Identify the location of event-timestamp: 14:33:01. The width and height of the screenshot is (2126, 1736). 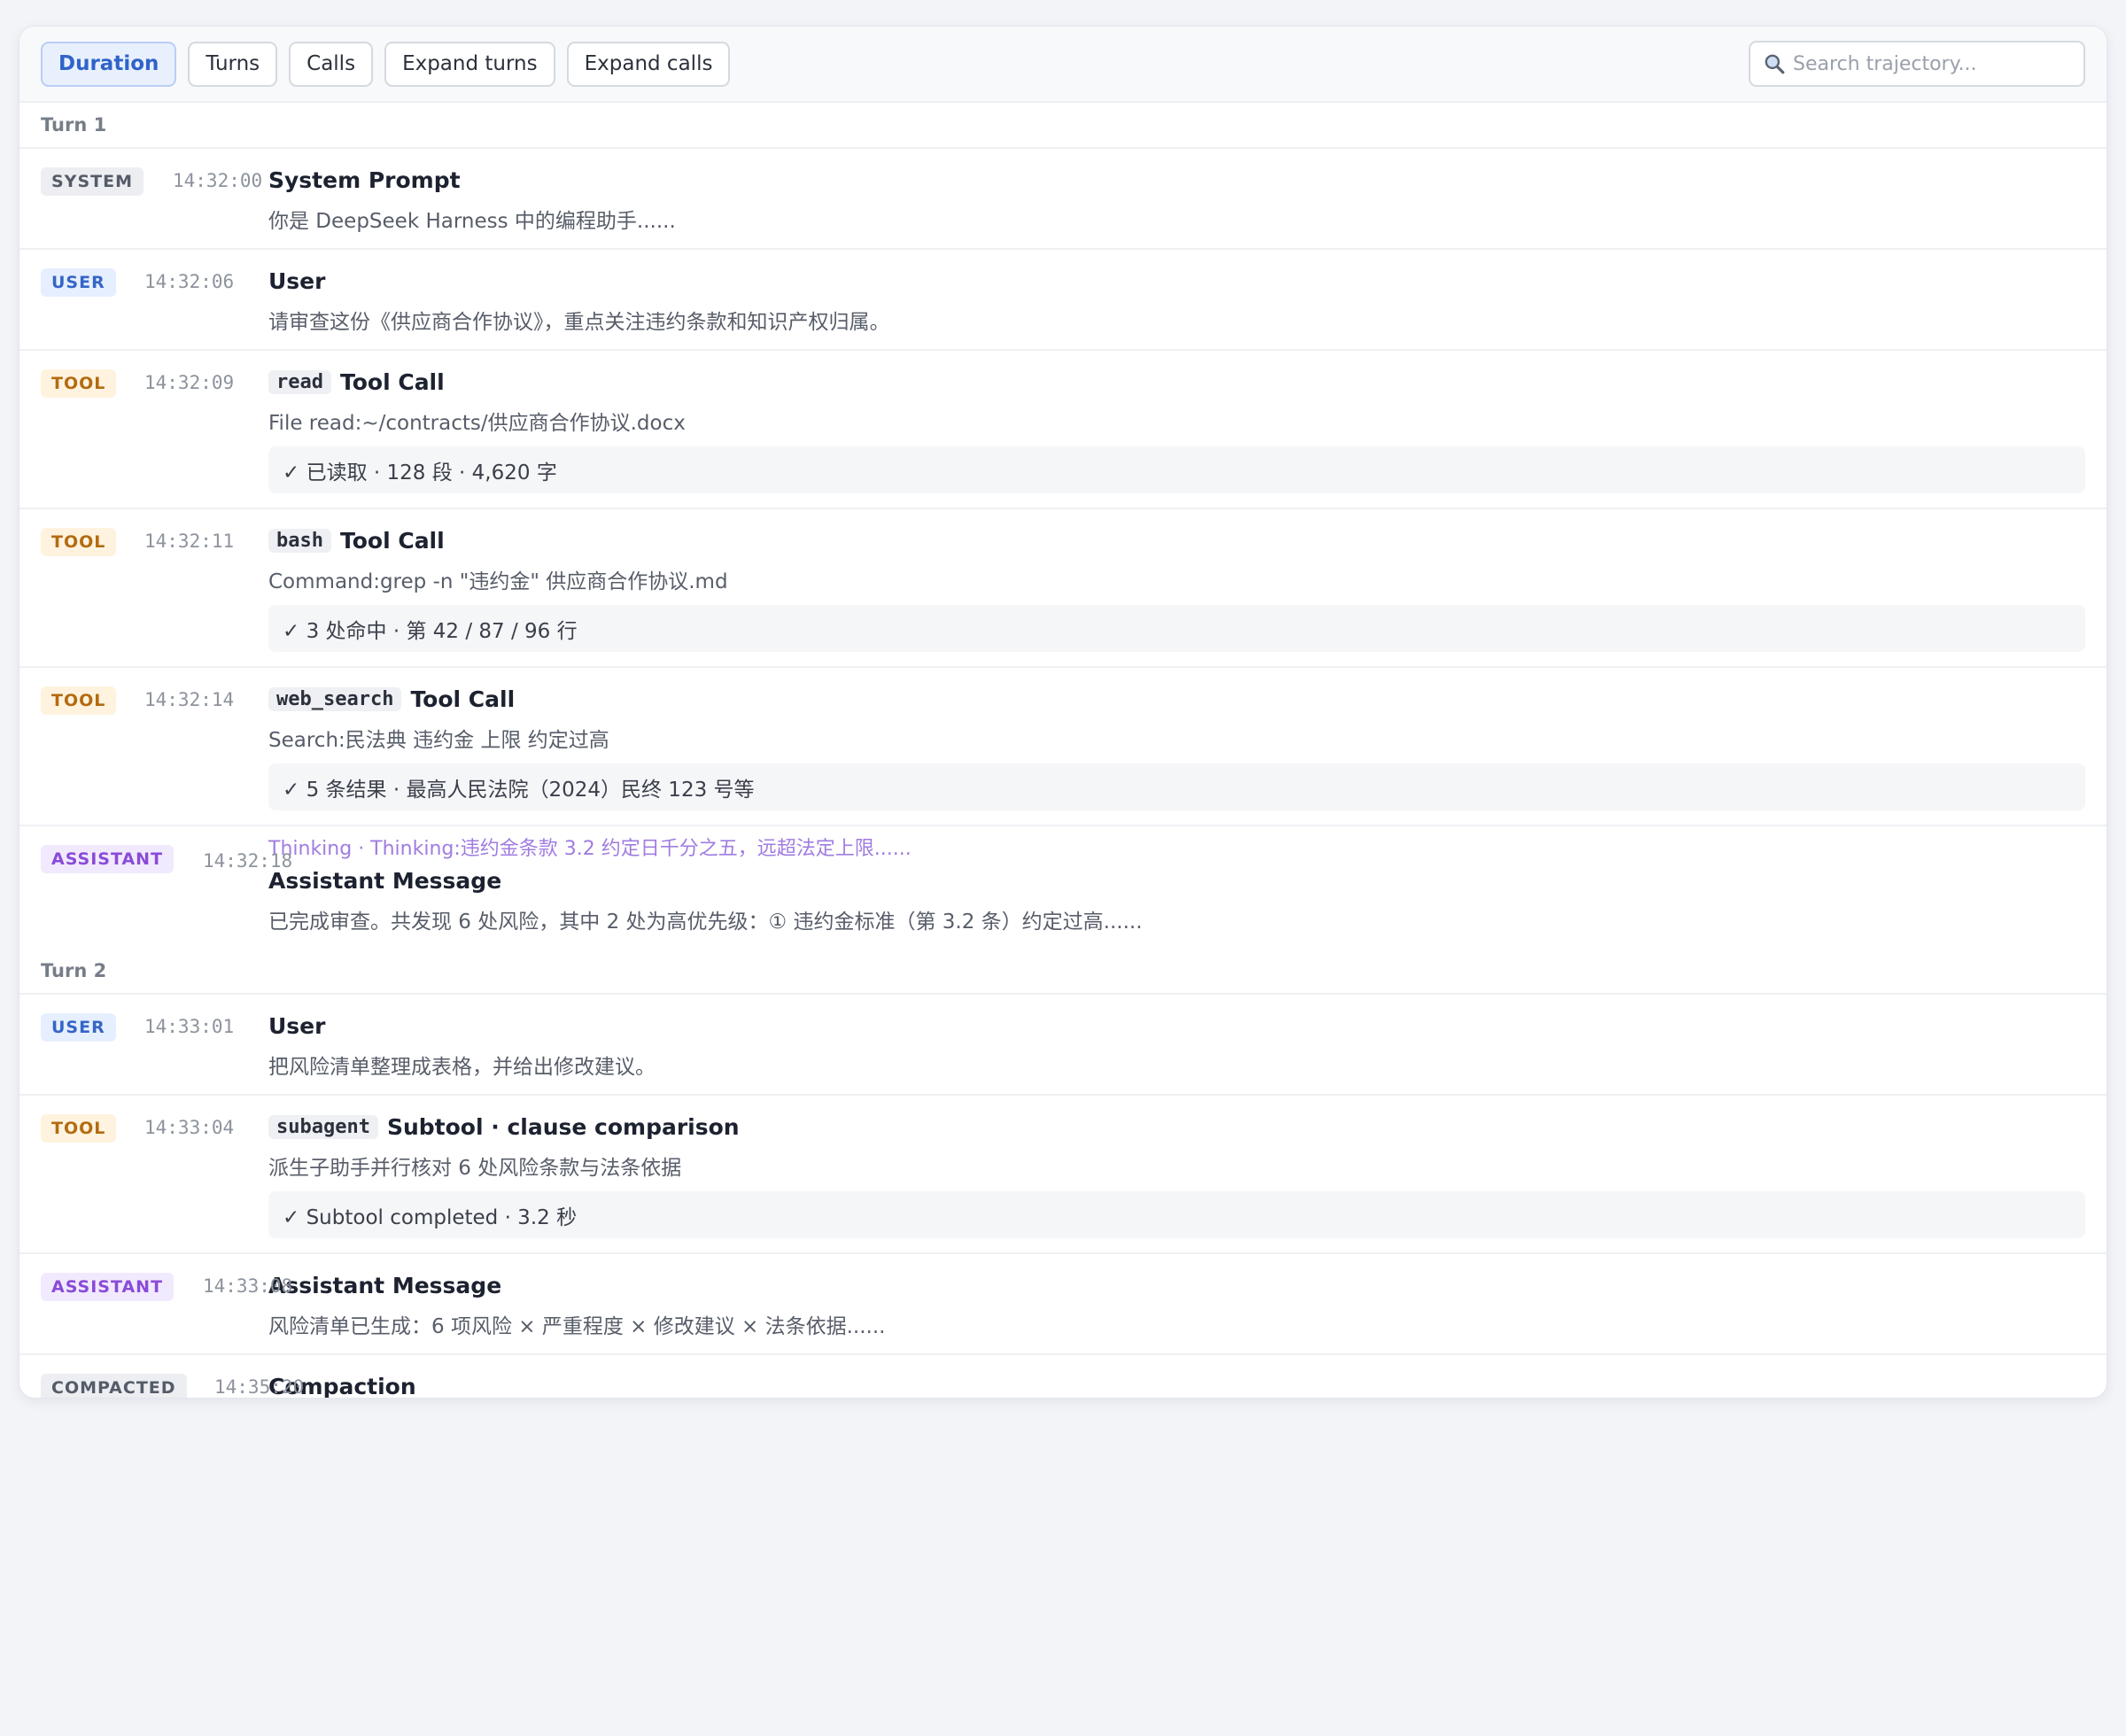
(190, 1026).